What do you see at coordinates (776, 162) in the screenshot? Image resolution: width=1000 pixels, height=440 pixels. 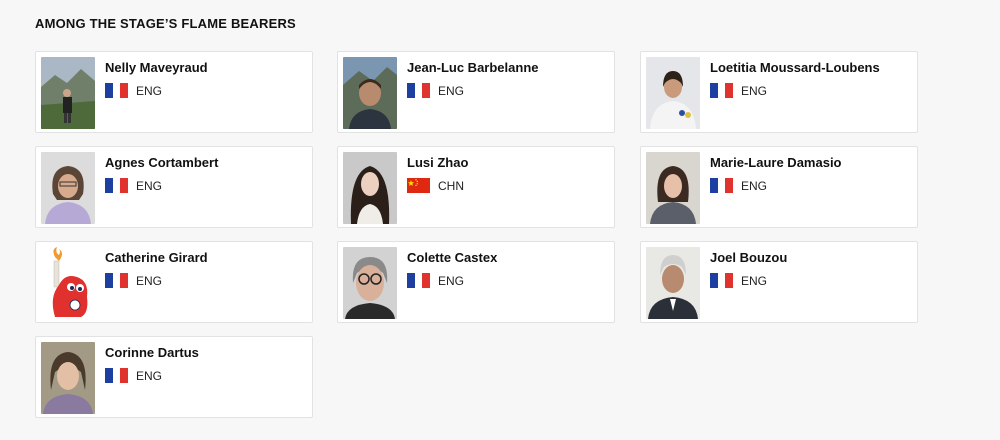 I see `bearer-name: Marie-Laure Damasio` at bounding box center [776, 162].